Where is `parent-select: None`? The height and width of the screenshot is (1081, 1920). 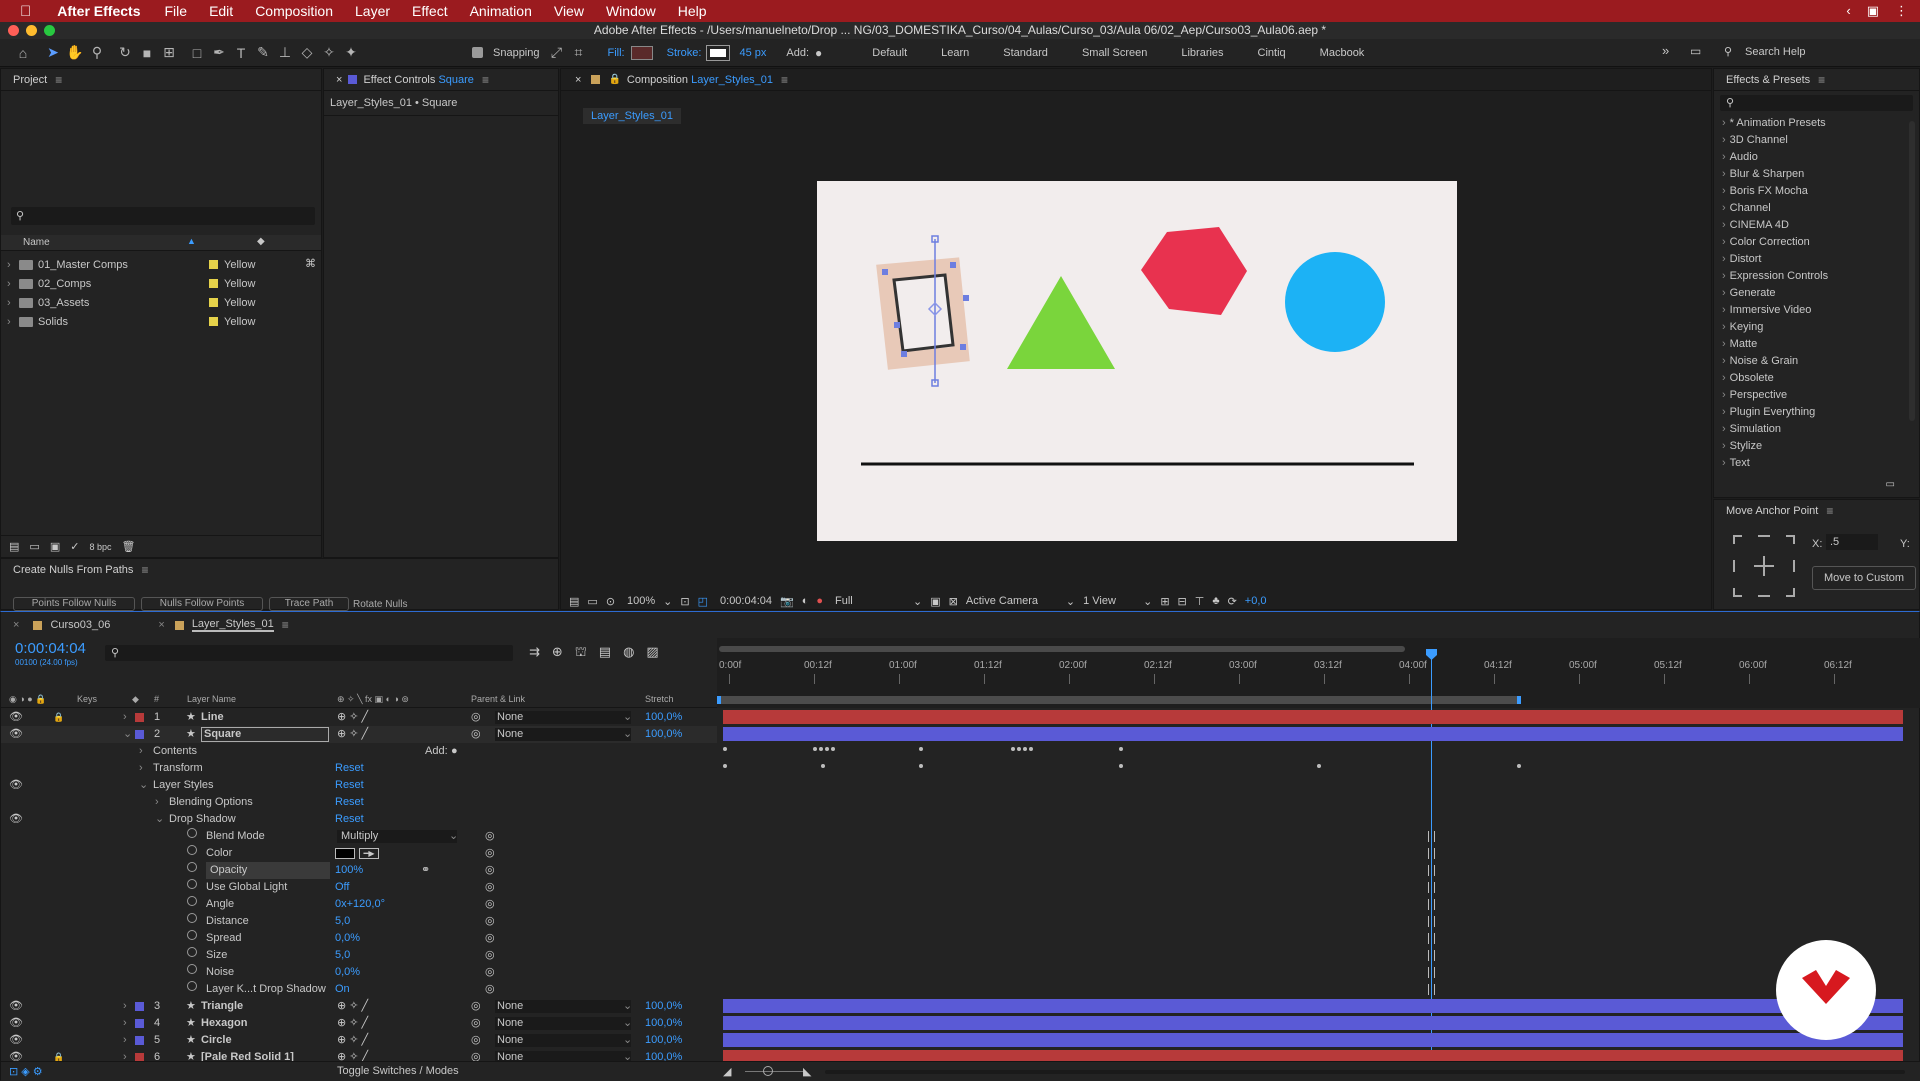 parent-select: None is located at coordinates (563, 1023).